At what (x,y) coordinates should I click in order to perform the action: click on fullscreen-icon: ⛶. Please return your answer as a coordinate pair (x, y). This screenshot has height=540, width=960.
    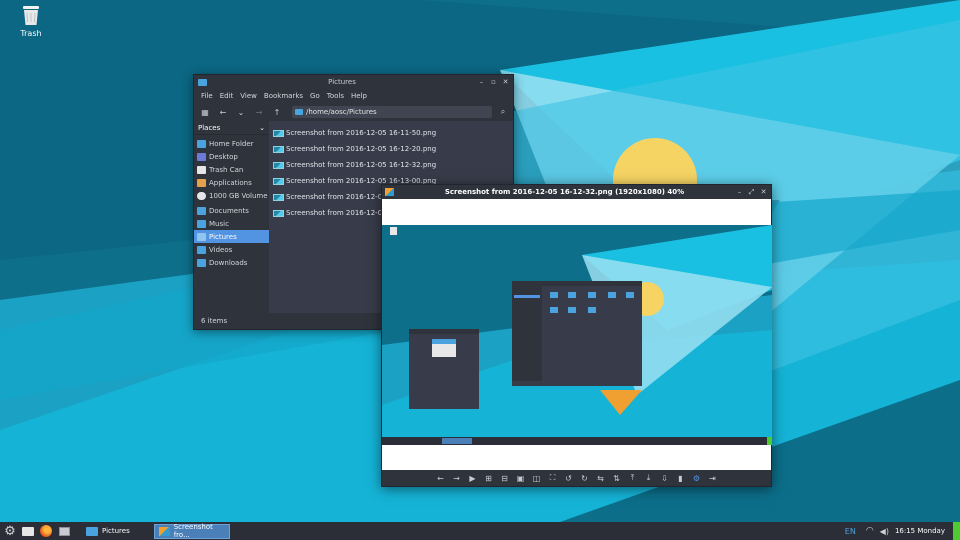
    Looking at the image, I should click on (553, 478).